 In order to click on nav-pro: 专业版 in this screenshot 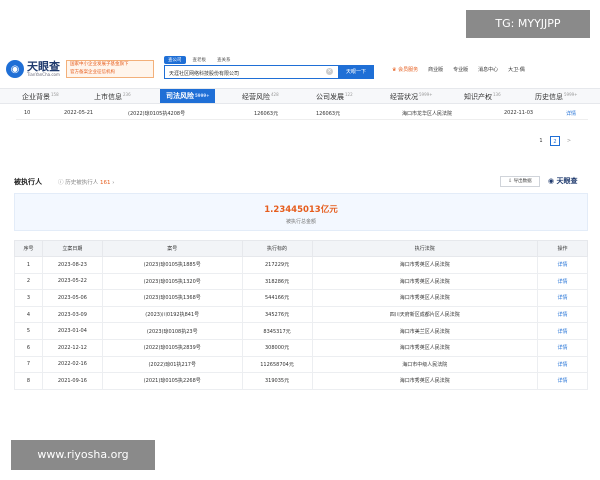, I will do `click(460, 69)`.